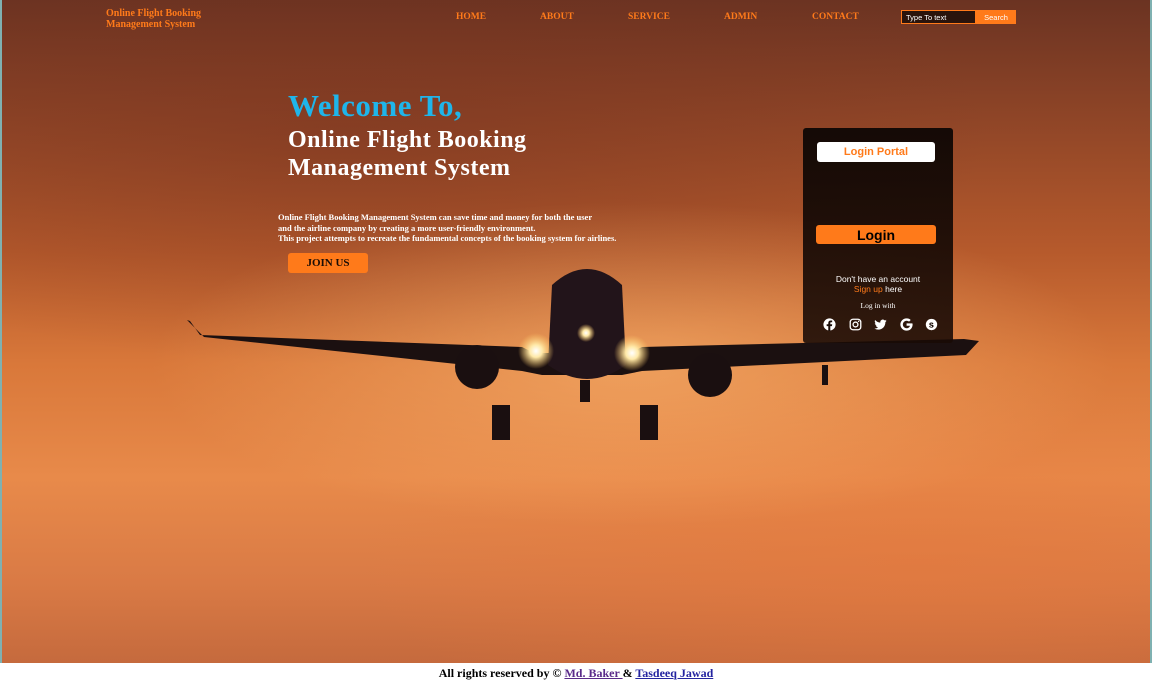  Describe the element at coordinates (328, 263) in the screenshot. I see `join-us-button: JOIN US` at that location.